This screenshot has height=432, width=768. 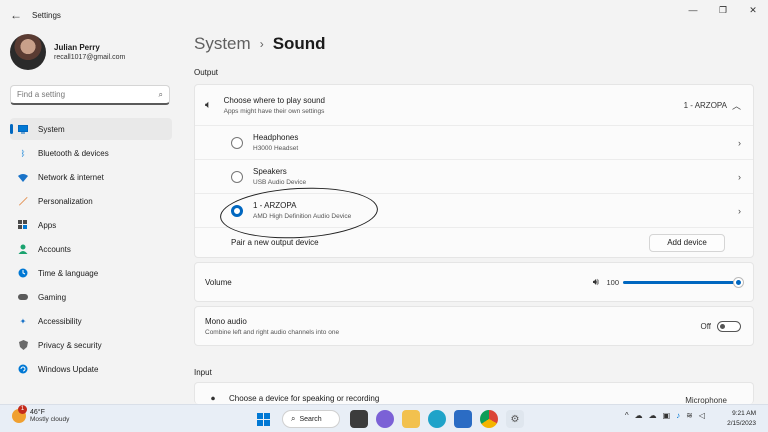 I want to click on sidebar-item-label: Windows Update, so click(x=68, y=369).